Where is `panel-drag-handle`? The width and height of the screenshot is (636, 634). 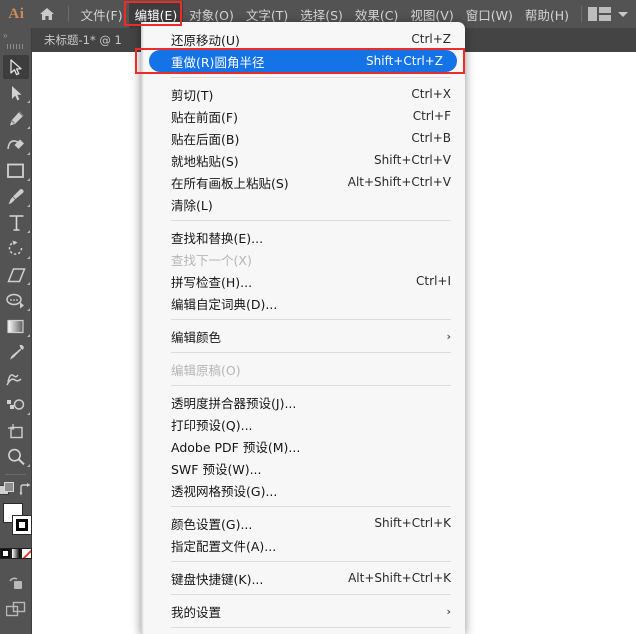 panel-drag-handle is located at coordinates (15, 46).